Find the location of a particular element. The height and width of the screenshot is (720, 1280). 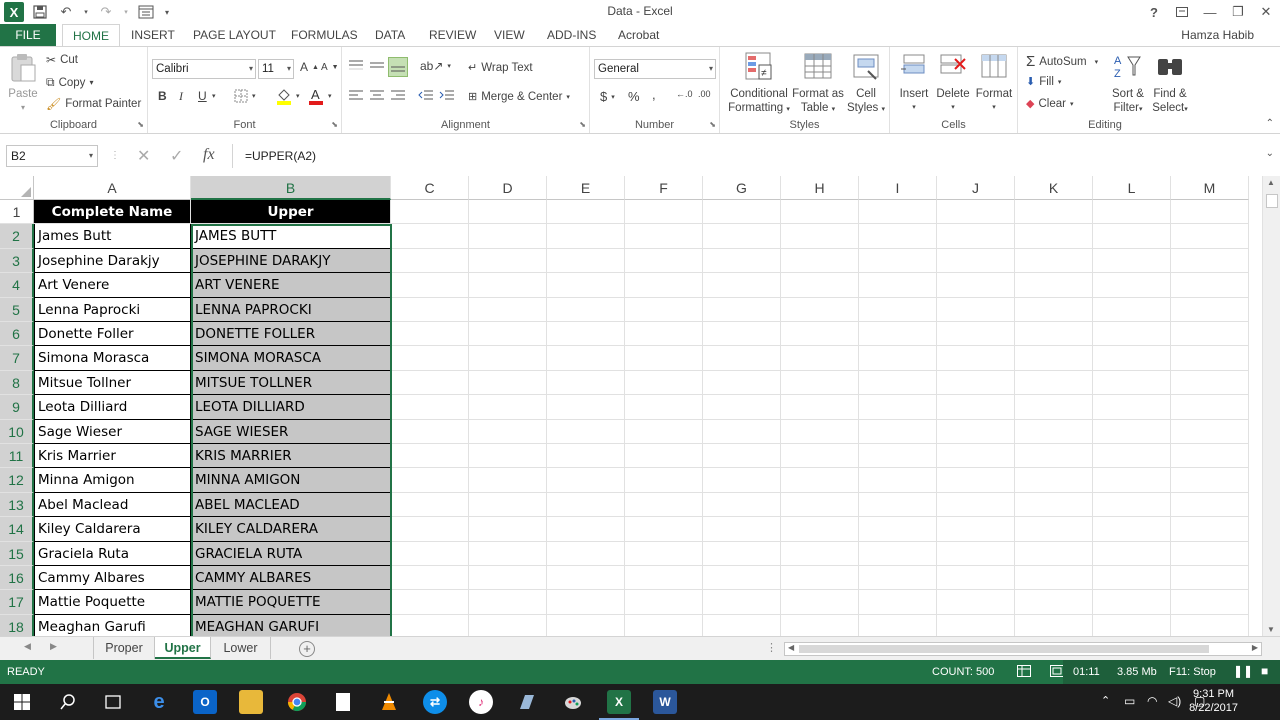

scroll-left-icon: ◀ is located at coordinates (791, 647).